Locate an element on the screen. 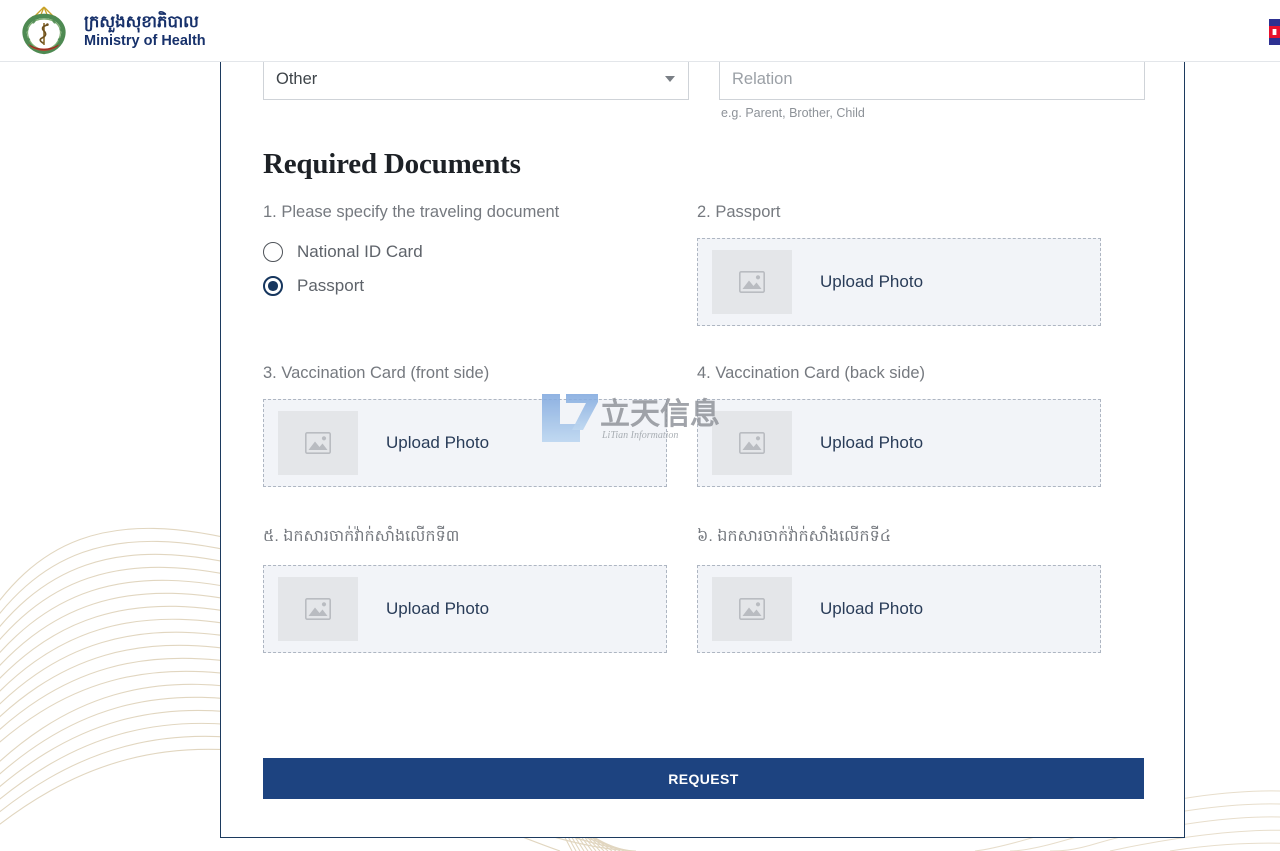 The image size is (1280, 851). upload-dropzone-dose-3: Upload Photo is located at coordinates (465, 609).